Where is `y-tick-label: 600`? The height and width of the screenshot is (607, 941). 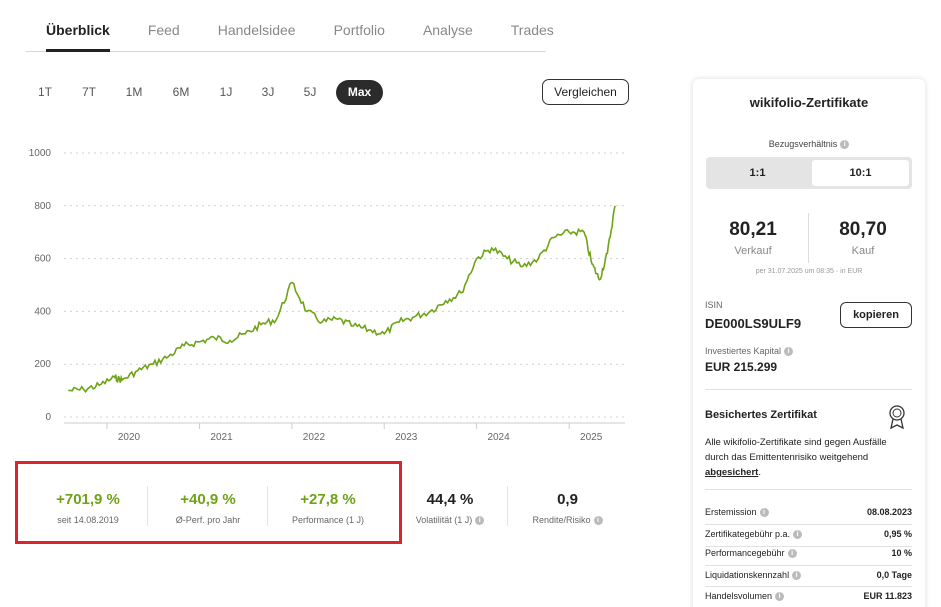 y-tick-label: 600 is located at coordinates (42, 259).